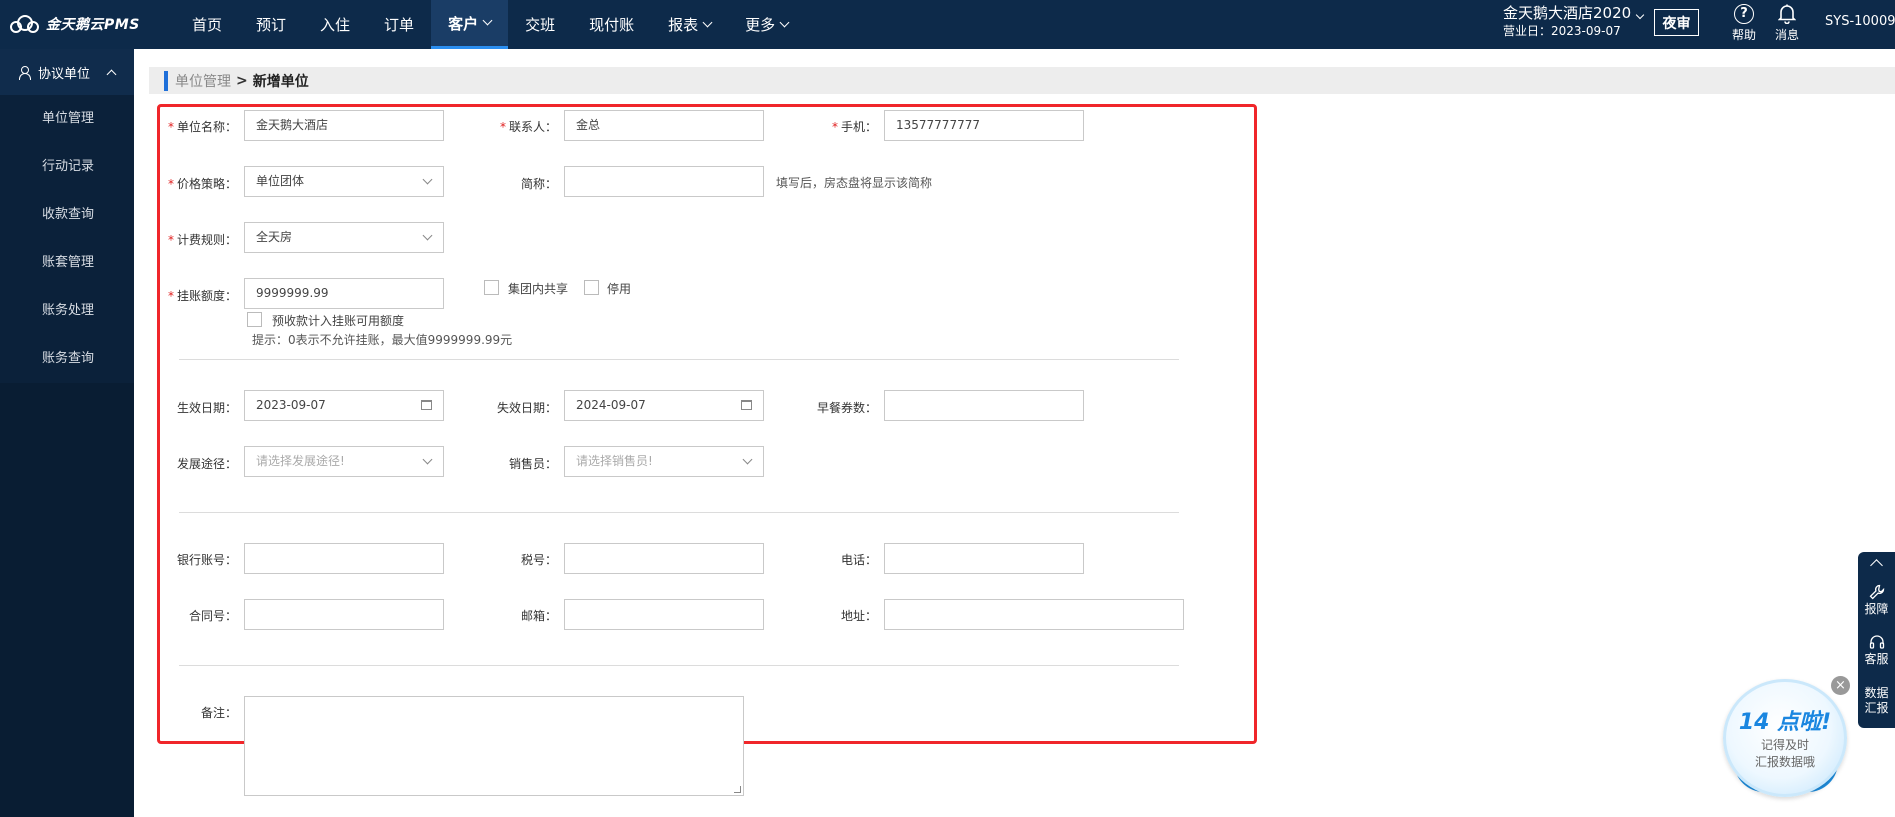  What do you see at coordinates (1876, 592) in the screenshot?
I see `wrench-icon` at bounding box center [1876, 592].